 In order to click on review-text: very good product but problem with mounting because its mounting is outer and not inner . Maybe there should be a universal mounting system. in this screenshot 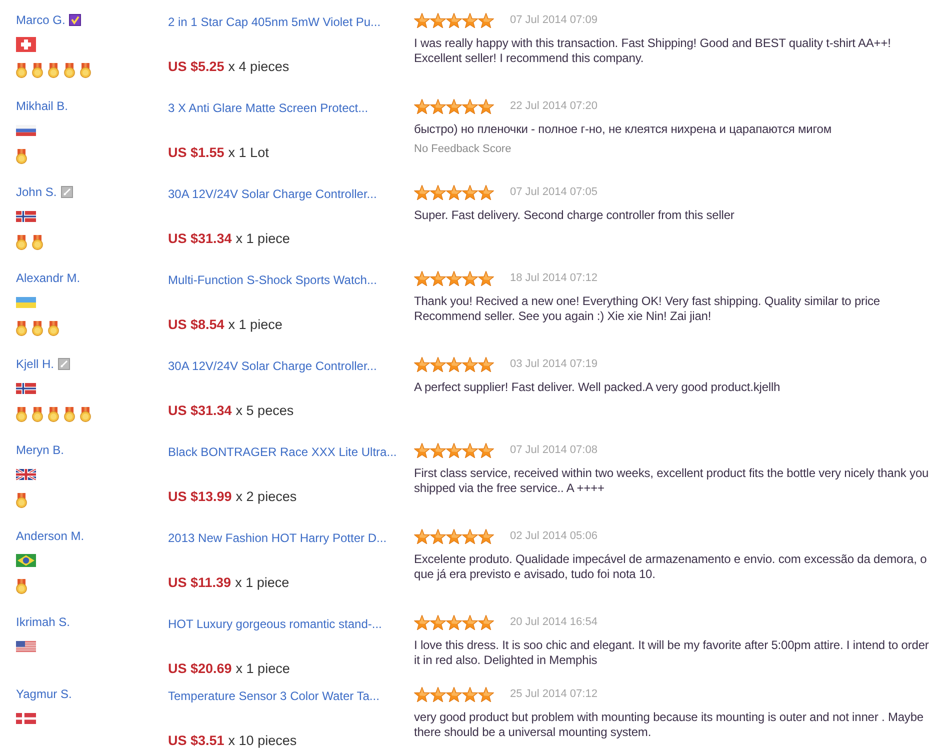, I will do `click(669, 725)`.